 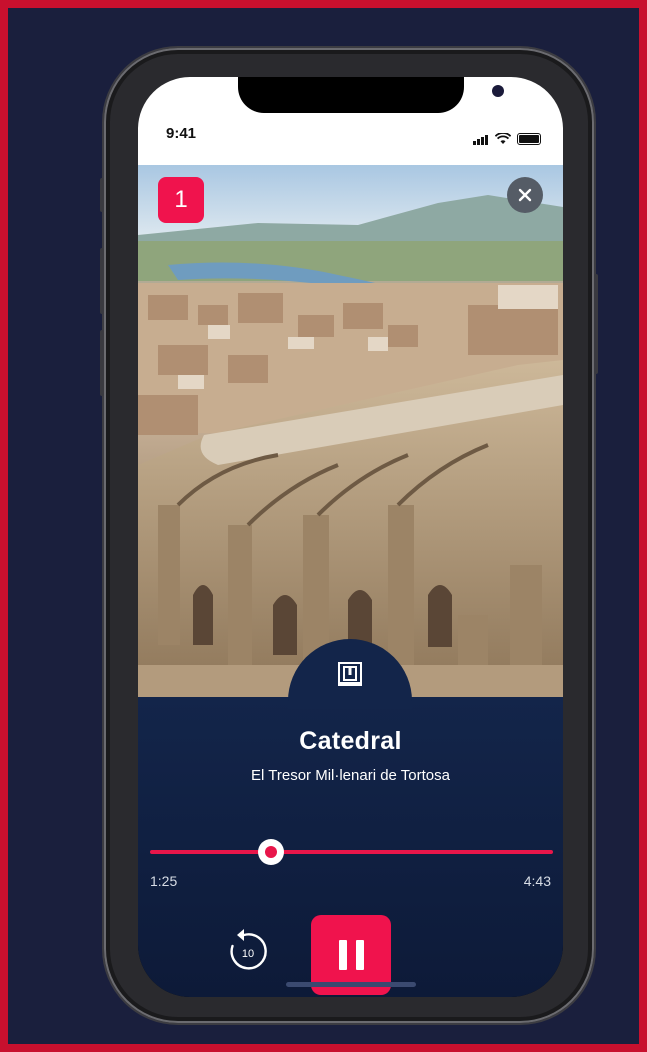 I want to click on front-camera, so click(x=498, y=91).